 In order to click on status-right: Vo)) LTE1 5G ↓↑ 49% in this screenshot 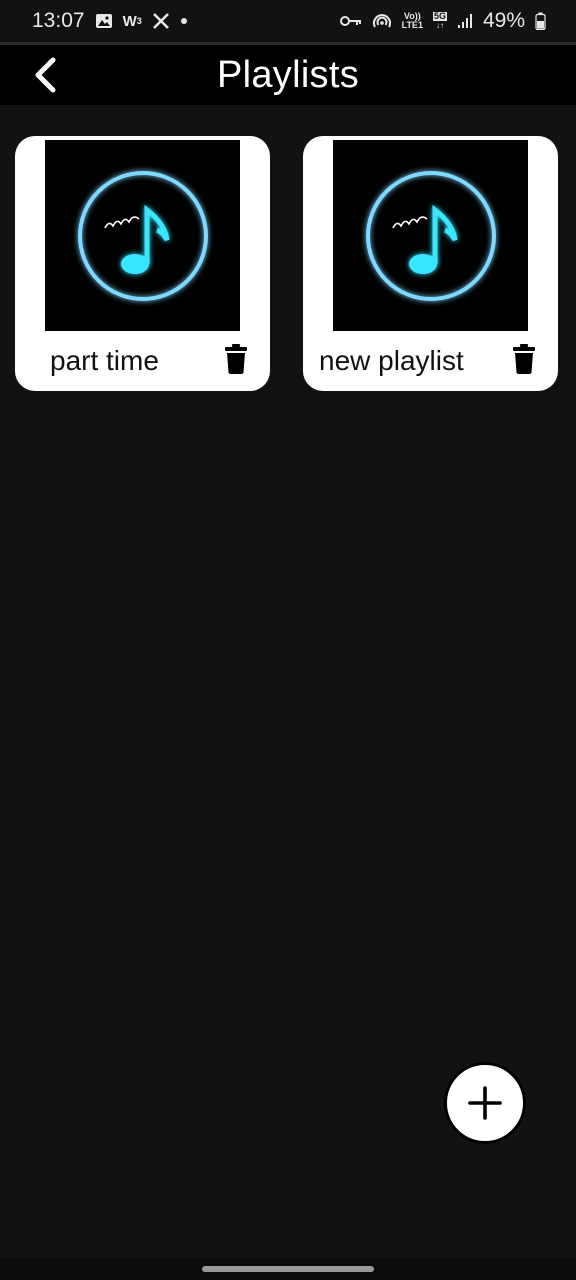, I will do `click(442, 21)`.